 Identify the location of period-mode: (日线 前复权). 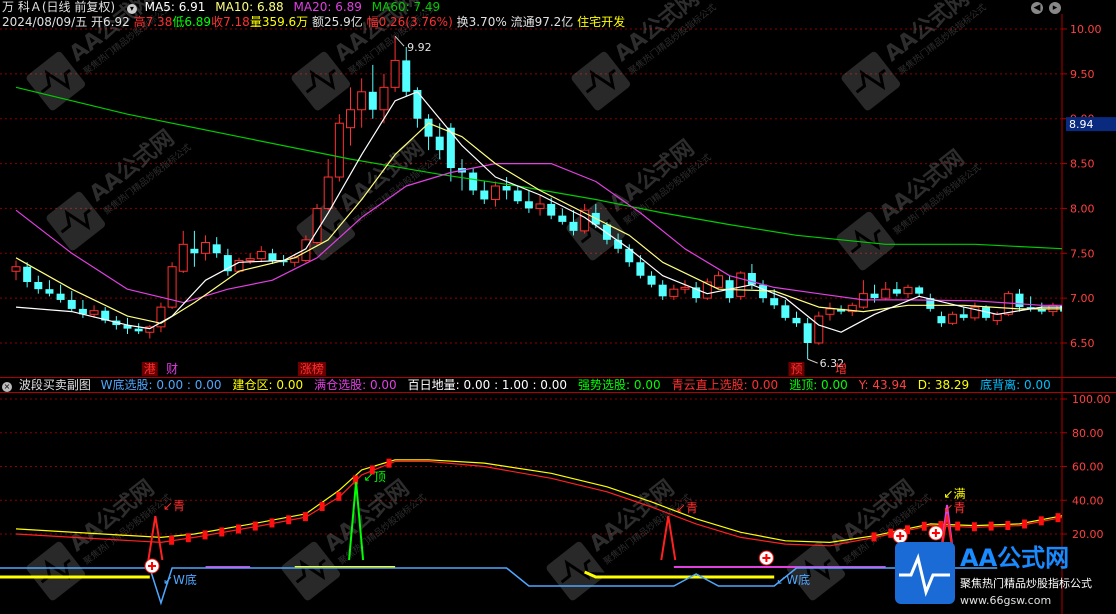
(78, 7).